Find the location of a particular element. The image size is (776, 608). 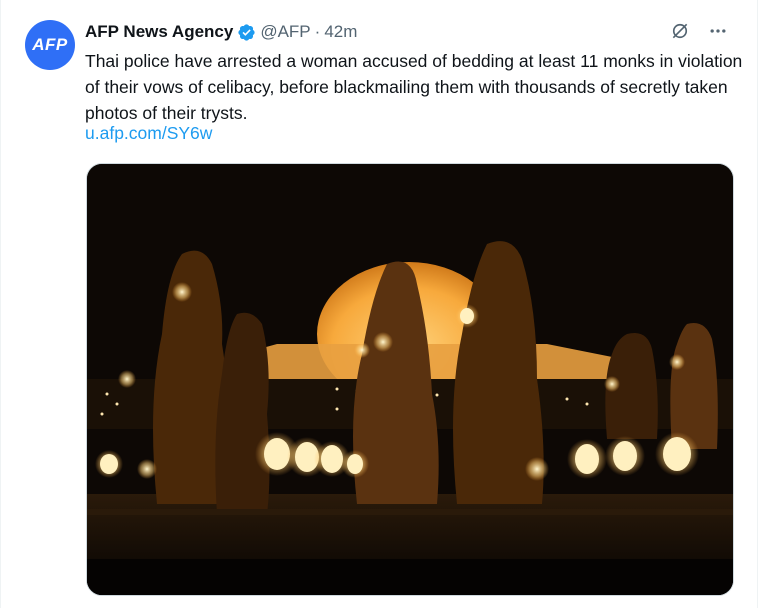

tweet-header: AFP News Agency @AFP · 42m is located at coordinates (221, 32).